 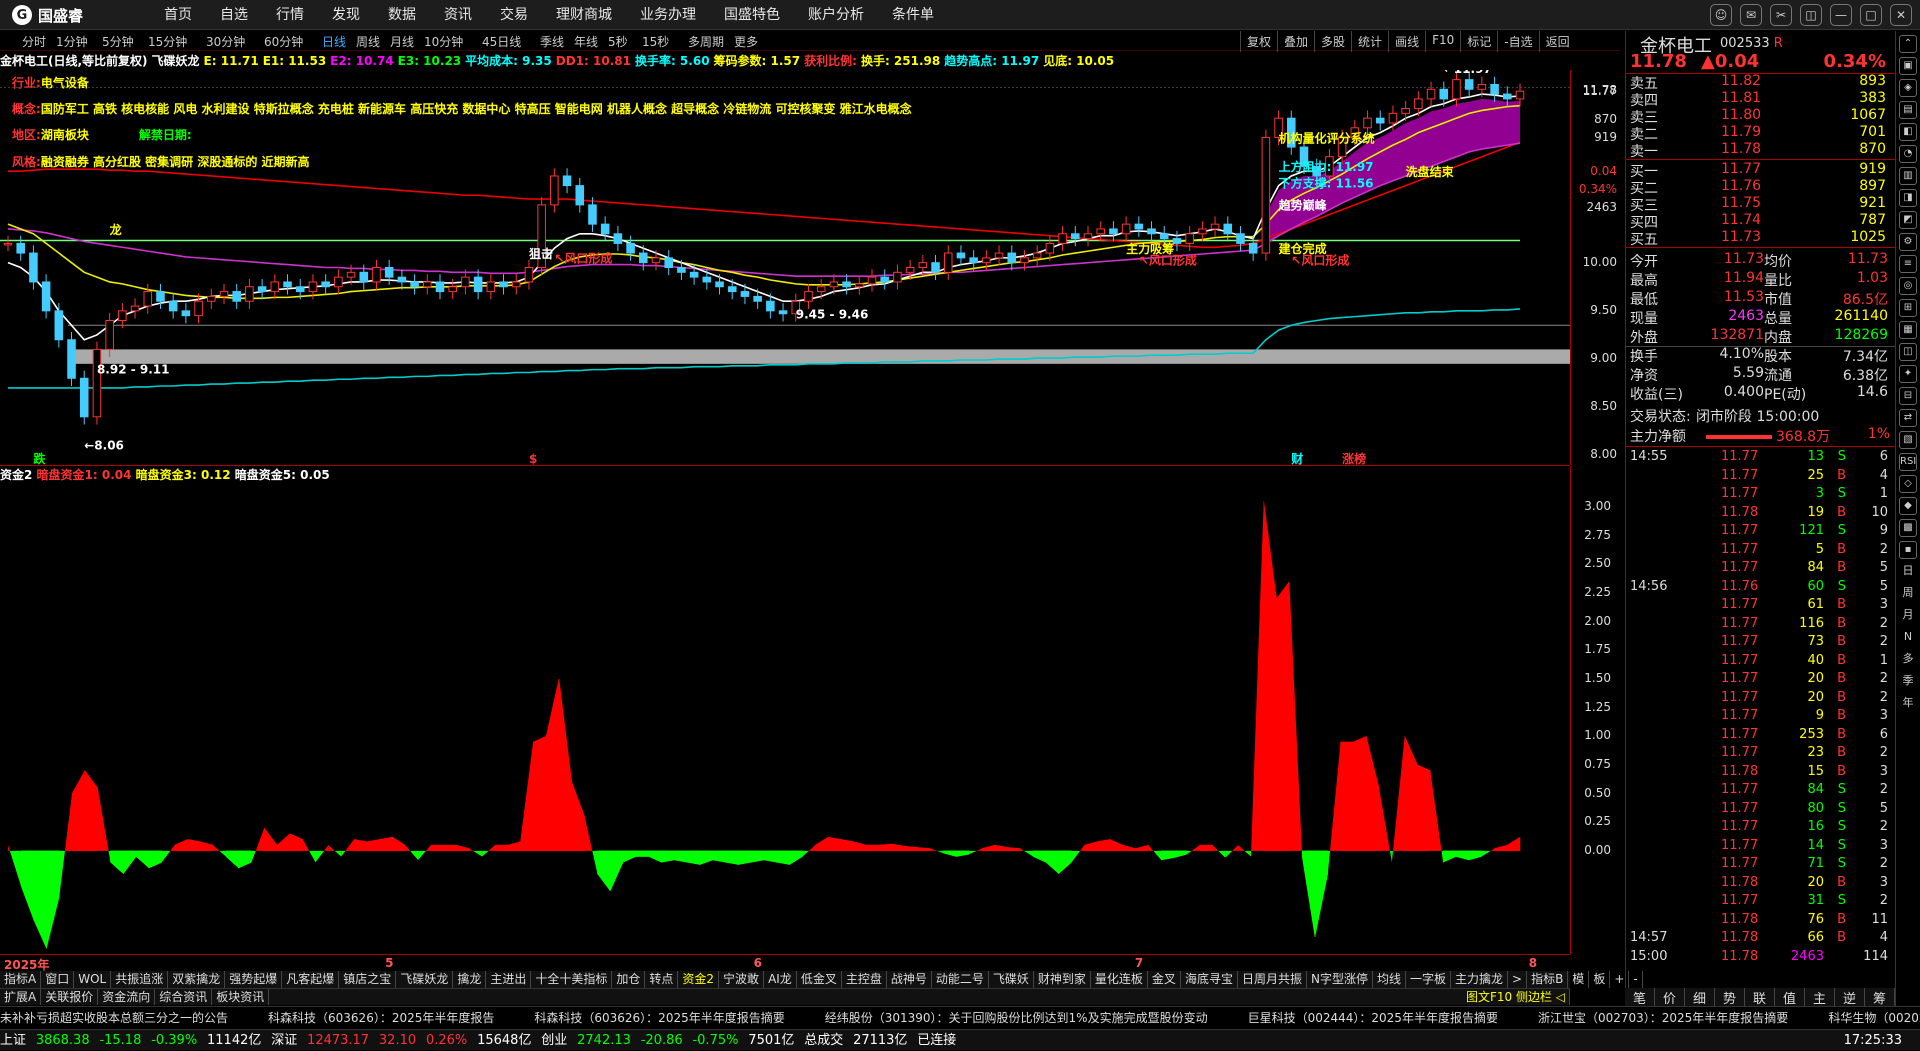 What do you see at coordinates (1908, 286) in the screenshot?
I see `side-tool-icon: ◎` at bounding box center [1908, 286].